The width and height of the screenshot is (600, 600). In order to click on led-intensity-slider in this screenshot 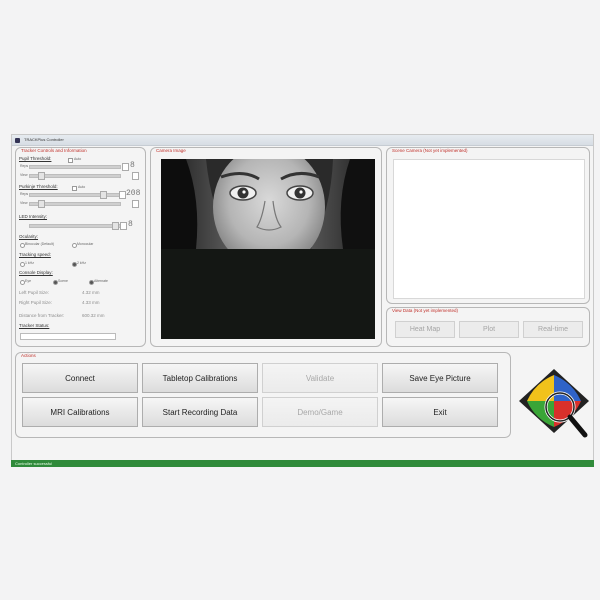, I will do `click(75, 226)`.